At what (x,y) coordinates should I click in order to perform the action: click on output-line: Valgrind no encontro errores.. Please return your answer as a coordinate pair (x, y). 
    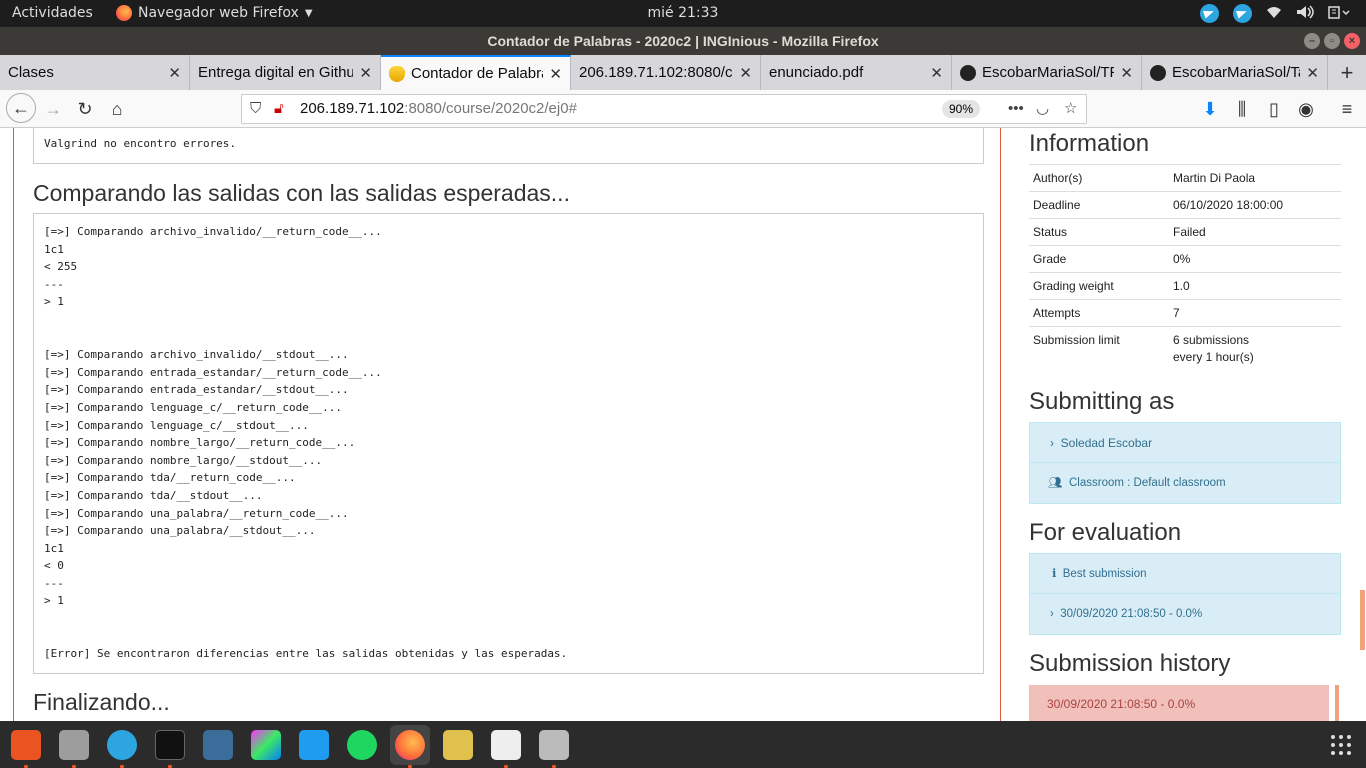
    Looking at the image, I should click on (140, 143).